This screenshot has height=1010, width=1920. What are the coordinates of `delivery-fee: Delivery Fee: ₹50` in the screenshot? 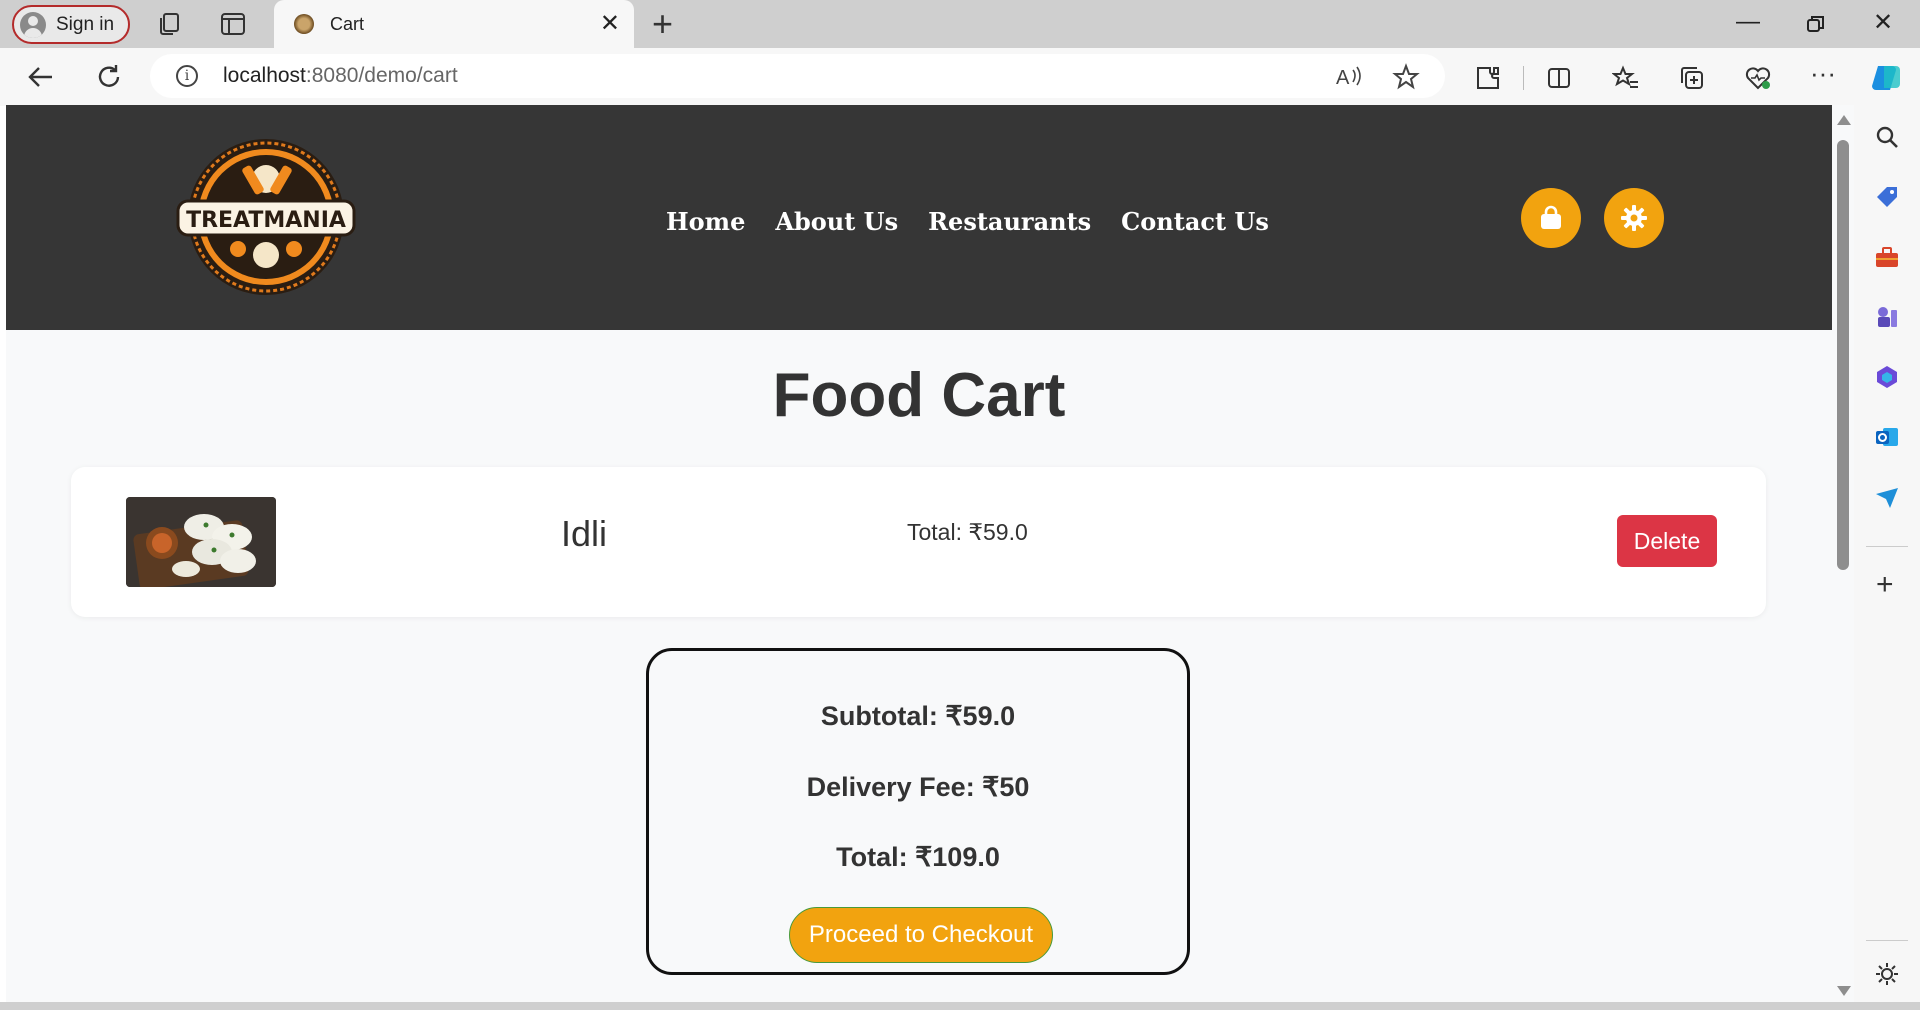 It's located at (918, 787).